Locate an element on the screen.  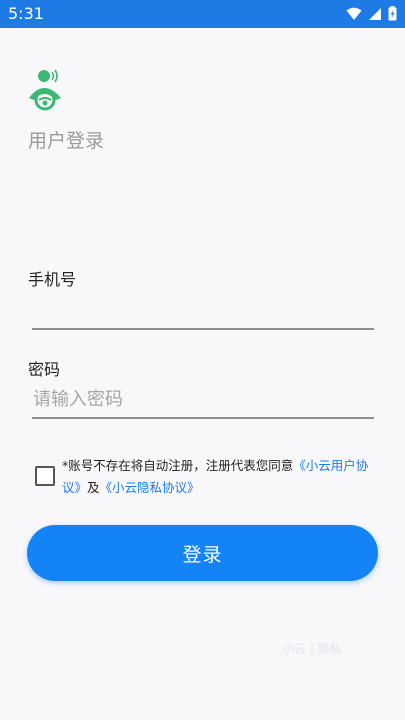
privacy-agreement-link: 《小云隐私协议》 is located at coordinates (150, 487).